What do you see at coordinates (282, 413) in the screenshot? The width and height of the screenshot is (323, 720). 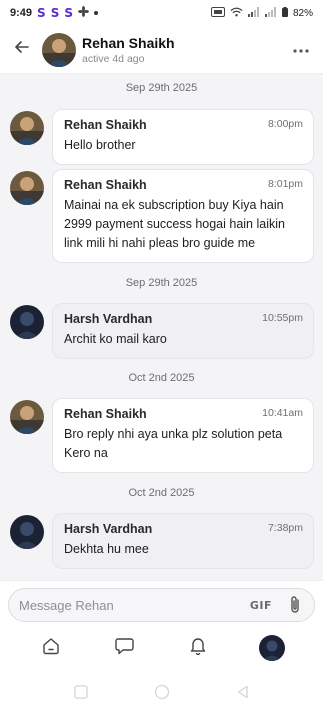 I see `message-time: 10:41am` at bounding box center [282, 413].